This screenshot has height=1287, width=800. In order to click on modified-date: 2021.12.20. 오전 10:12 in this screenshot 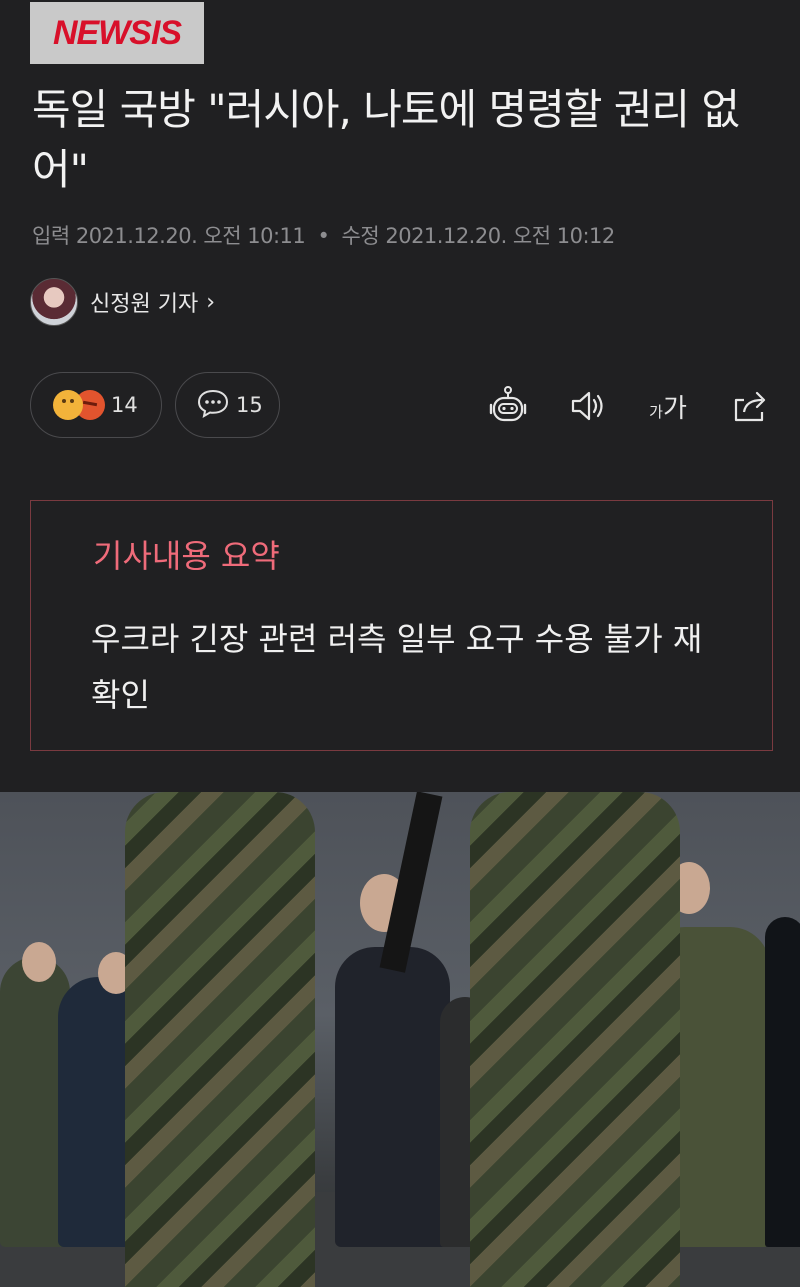, I will do `click(500, 236)`.